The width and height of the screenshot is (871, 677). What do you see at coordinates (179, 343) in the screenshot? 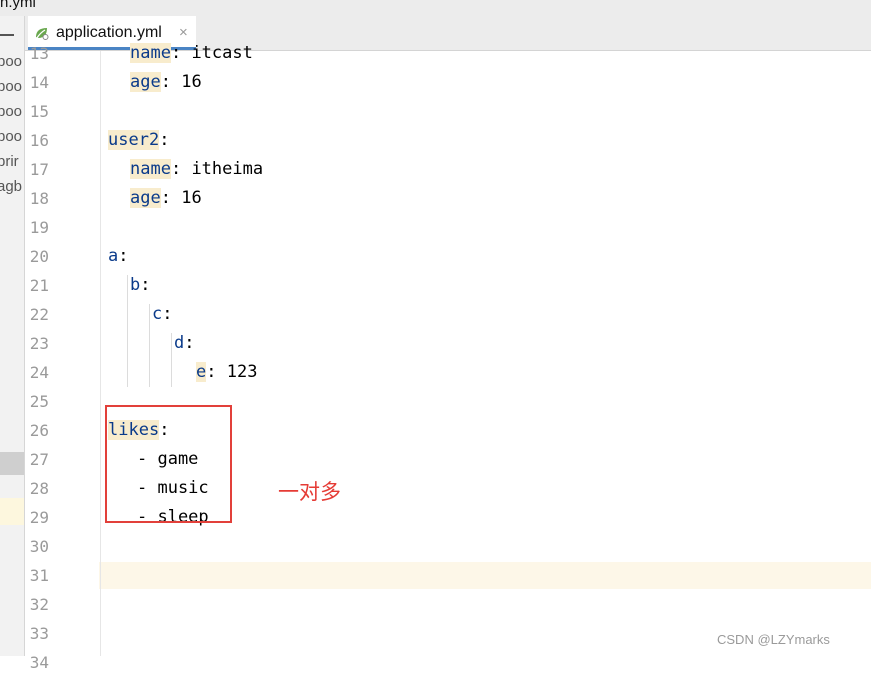
I see `yaml-key: d` at bounding box center [179, 343].